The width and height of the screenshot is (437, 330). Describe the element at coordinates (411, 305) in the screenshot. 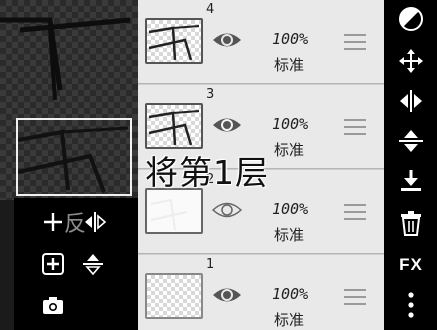

I see `more-vertical-icon` at that location.